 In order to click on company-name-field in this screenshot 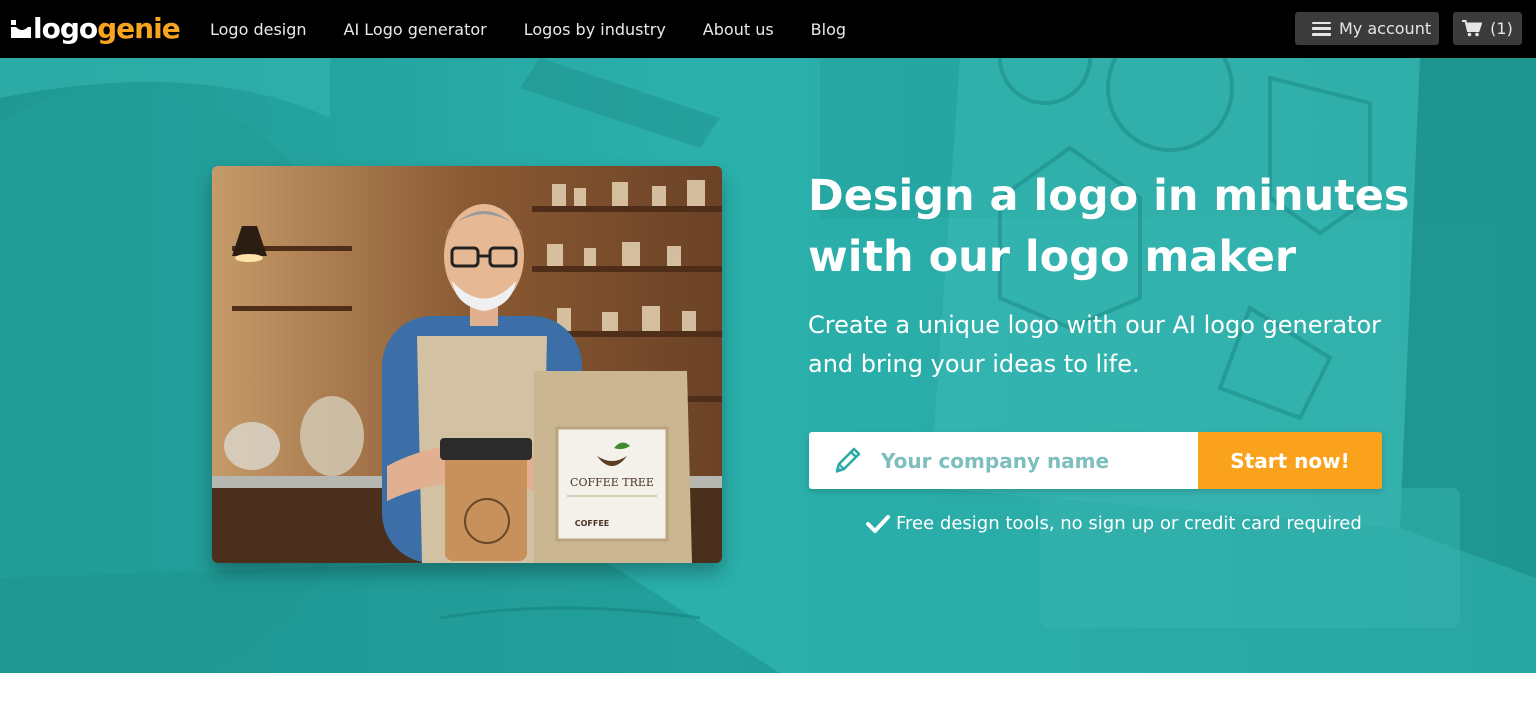, I will do `click(1003, 460)`.